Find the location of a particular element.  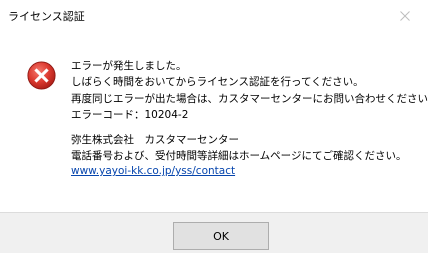

close-button is located at coordinates (405, 15).